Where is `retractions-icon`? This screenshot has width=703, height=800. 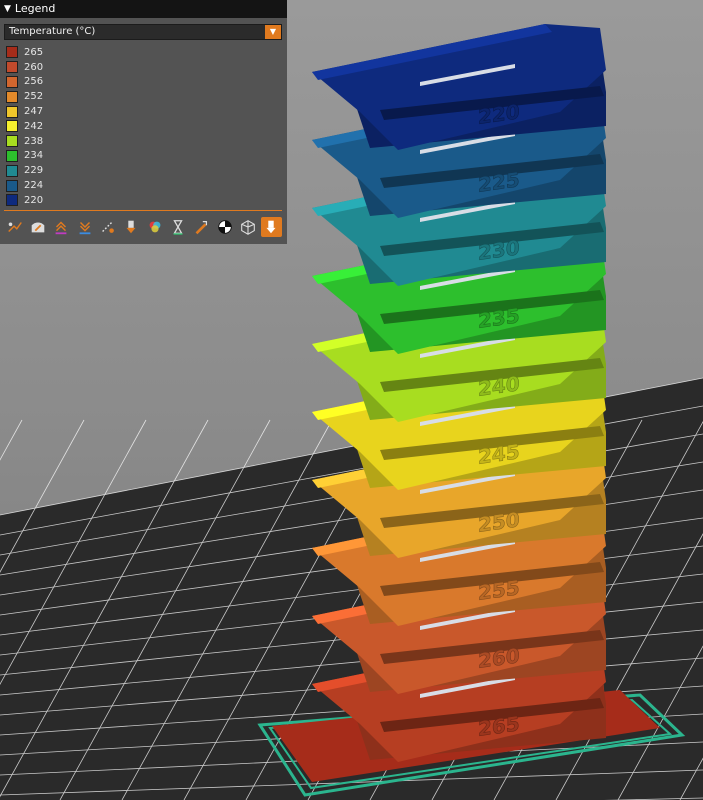 retractions-icon is located at coordinates (61, 228).